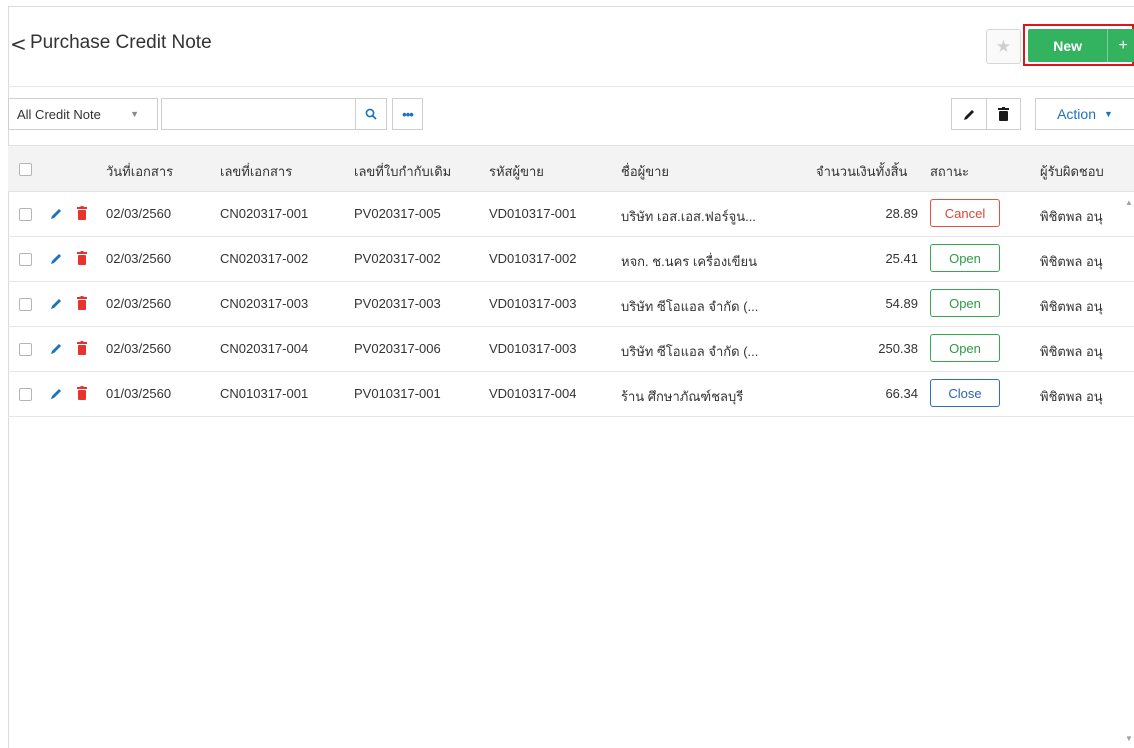 This screenshot has width=1134, height=748. What do you see at coordinates (645, 171) in the screenshot?
I see `col-vendor-name: ชื่อผู้ขาย` at bounding box center [645, 171].